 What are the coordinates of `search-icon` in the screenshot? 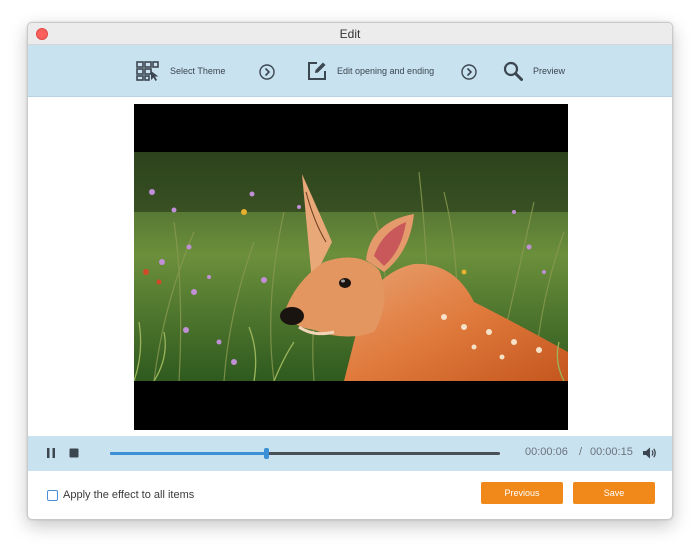 It's located at (513, 71).